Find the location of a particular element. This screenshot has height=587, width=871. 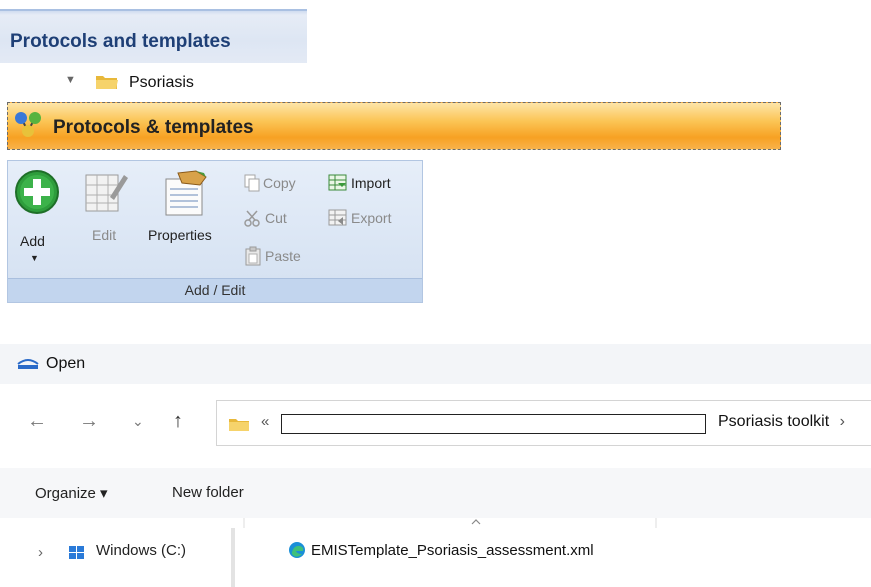

protocols-icon is located at coordinates (28, 124).